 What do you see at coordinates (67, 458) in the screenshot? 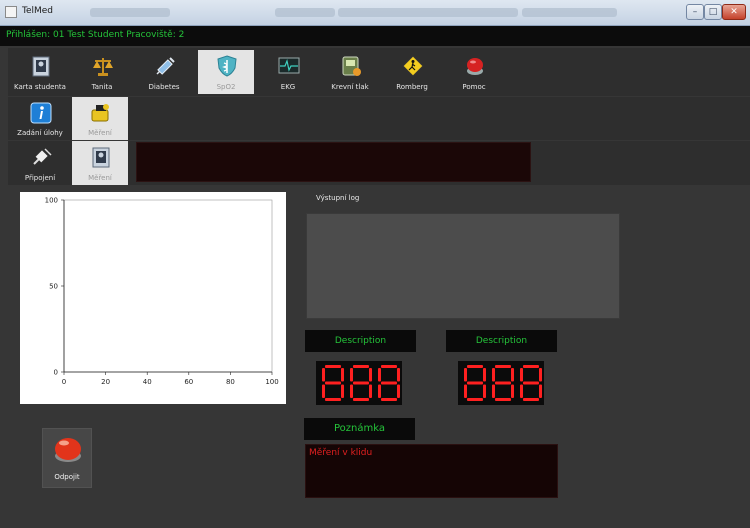
I see `disconnect-button: Odpojit` at bounding box center [67, 458].